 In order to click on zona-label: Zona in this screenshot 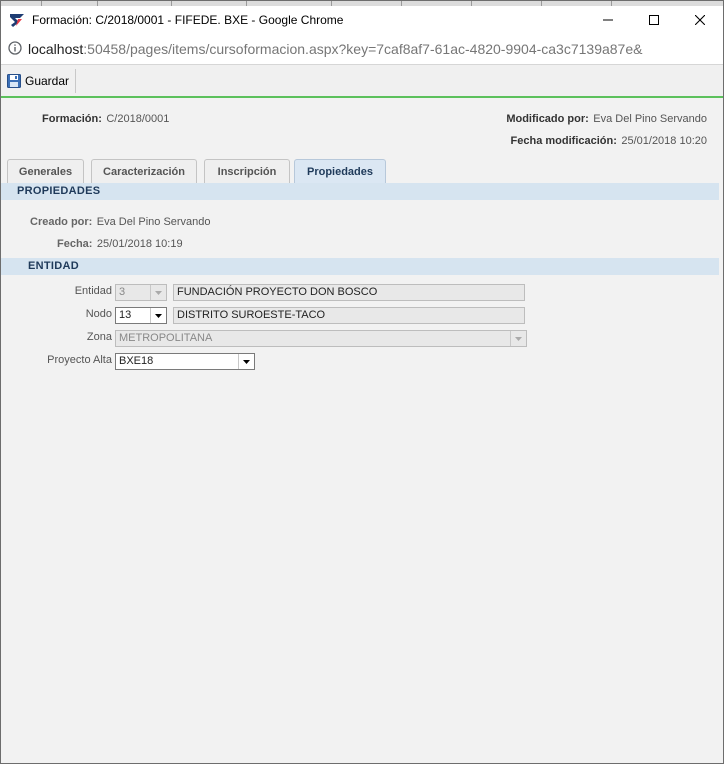, I will do `click(99, 337)`.